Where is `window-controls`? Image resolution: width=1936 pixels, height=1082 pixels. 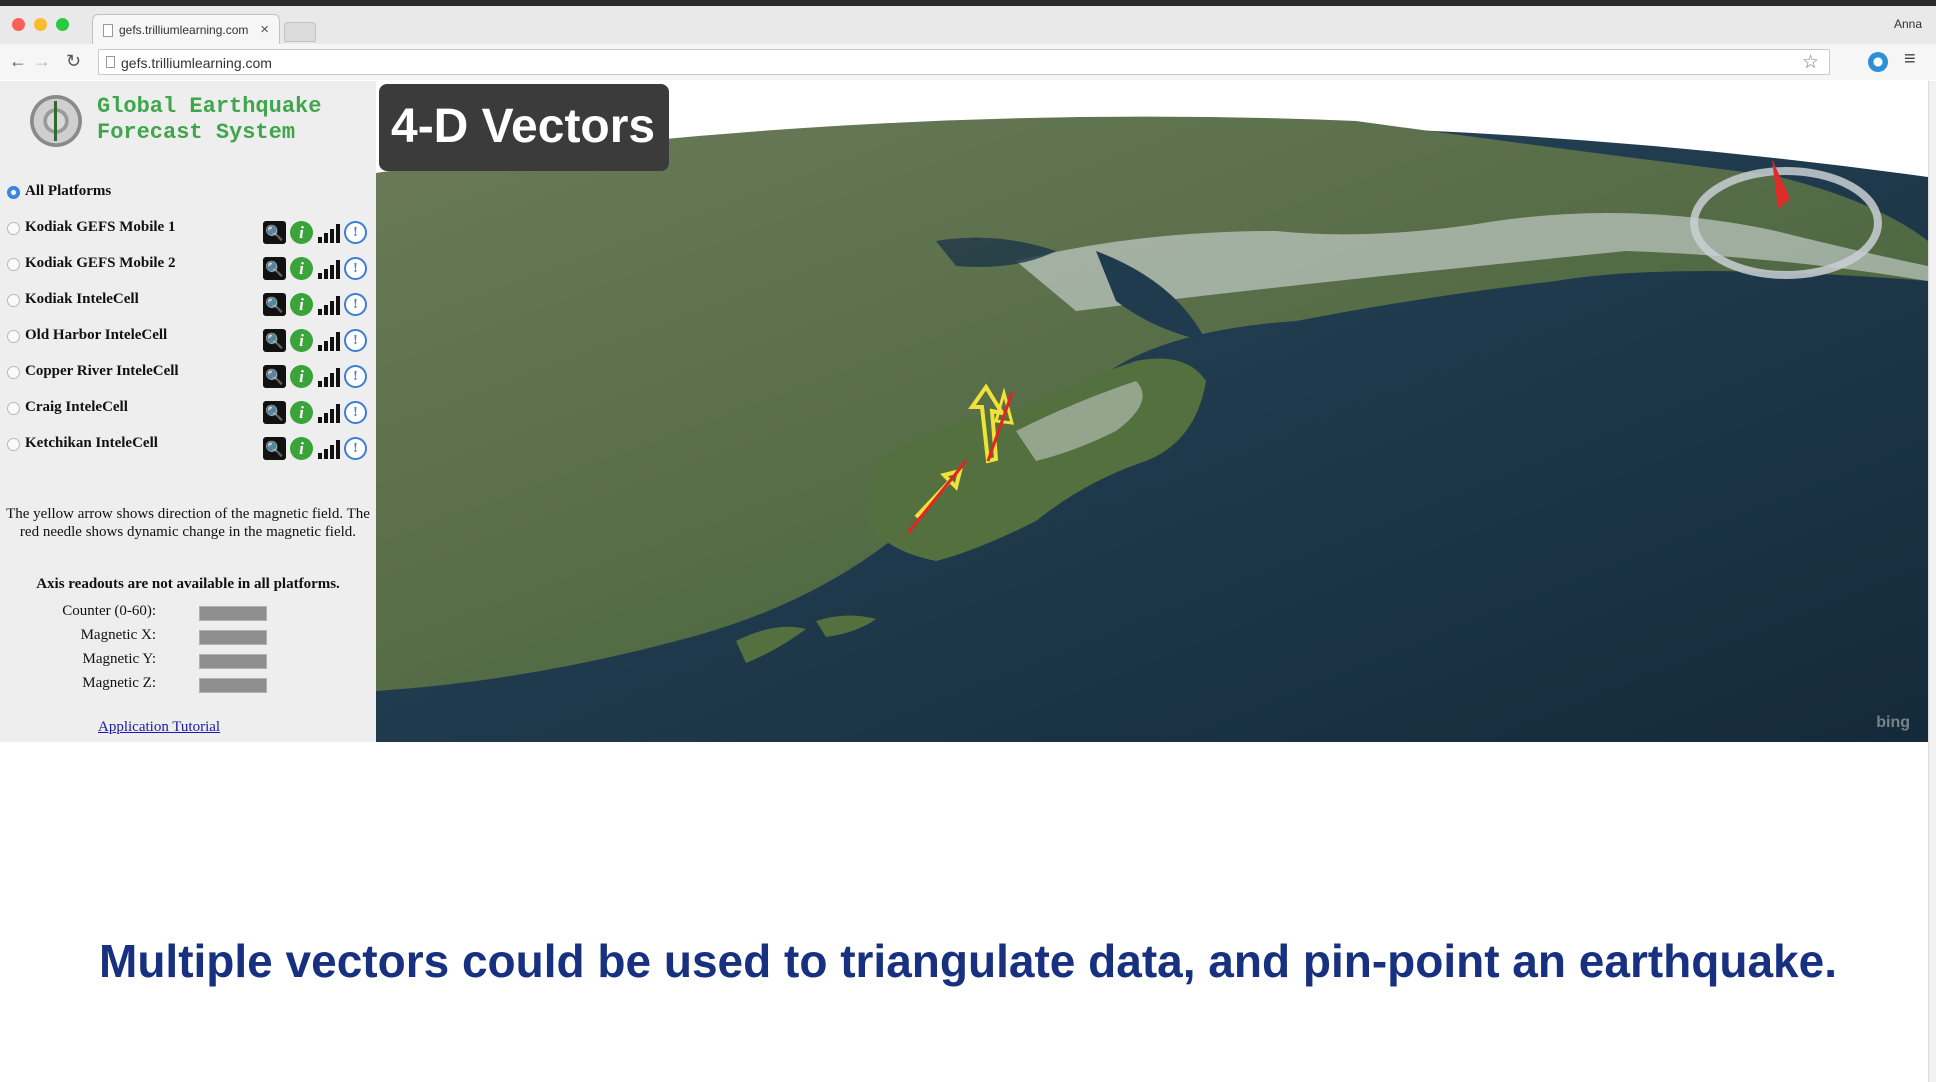
window-controls is located at coordinates (40, 24).